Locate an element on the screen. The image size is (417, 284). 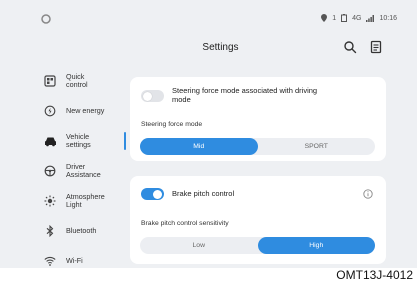
sidebar-item-wifi: Wi-Fi is located at coordinates (74, 261).